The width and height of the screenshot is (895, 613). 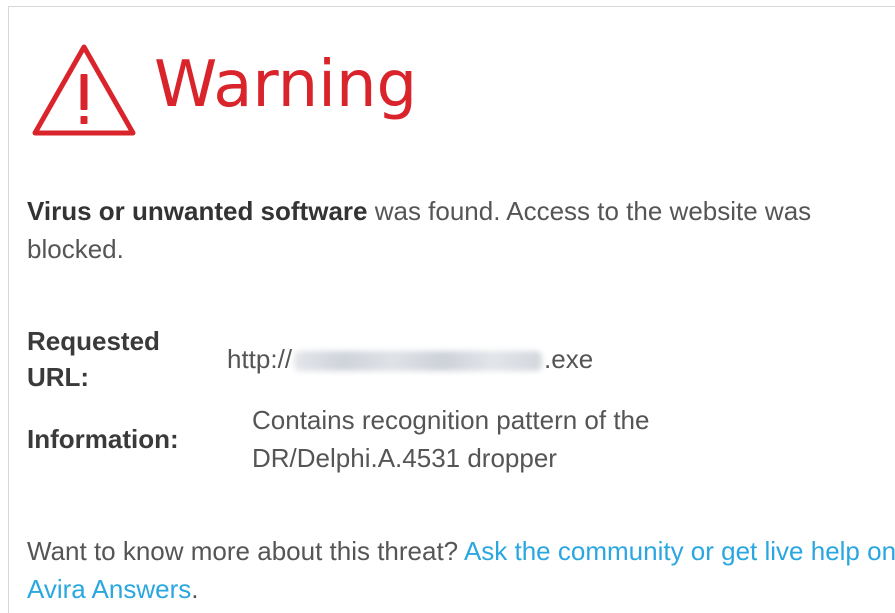 What do you see at coordinates (286, 85) in the screenshot?
I see `page-title: Warning` at bounding box center [286, 85].